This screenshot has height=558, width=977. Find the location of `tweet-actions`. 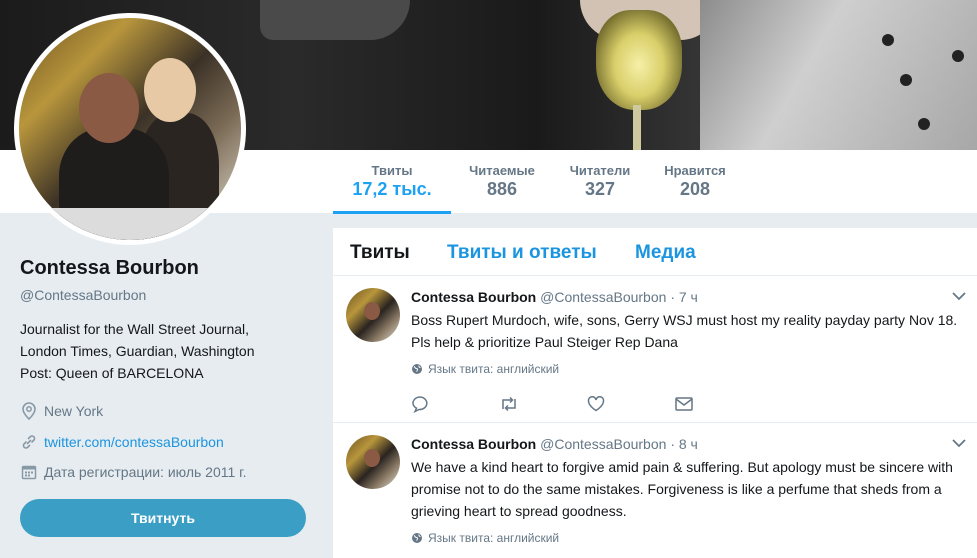

tweet-actions is located at coordinates (587, 404).